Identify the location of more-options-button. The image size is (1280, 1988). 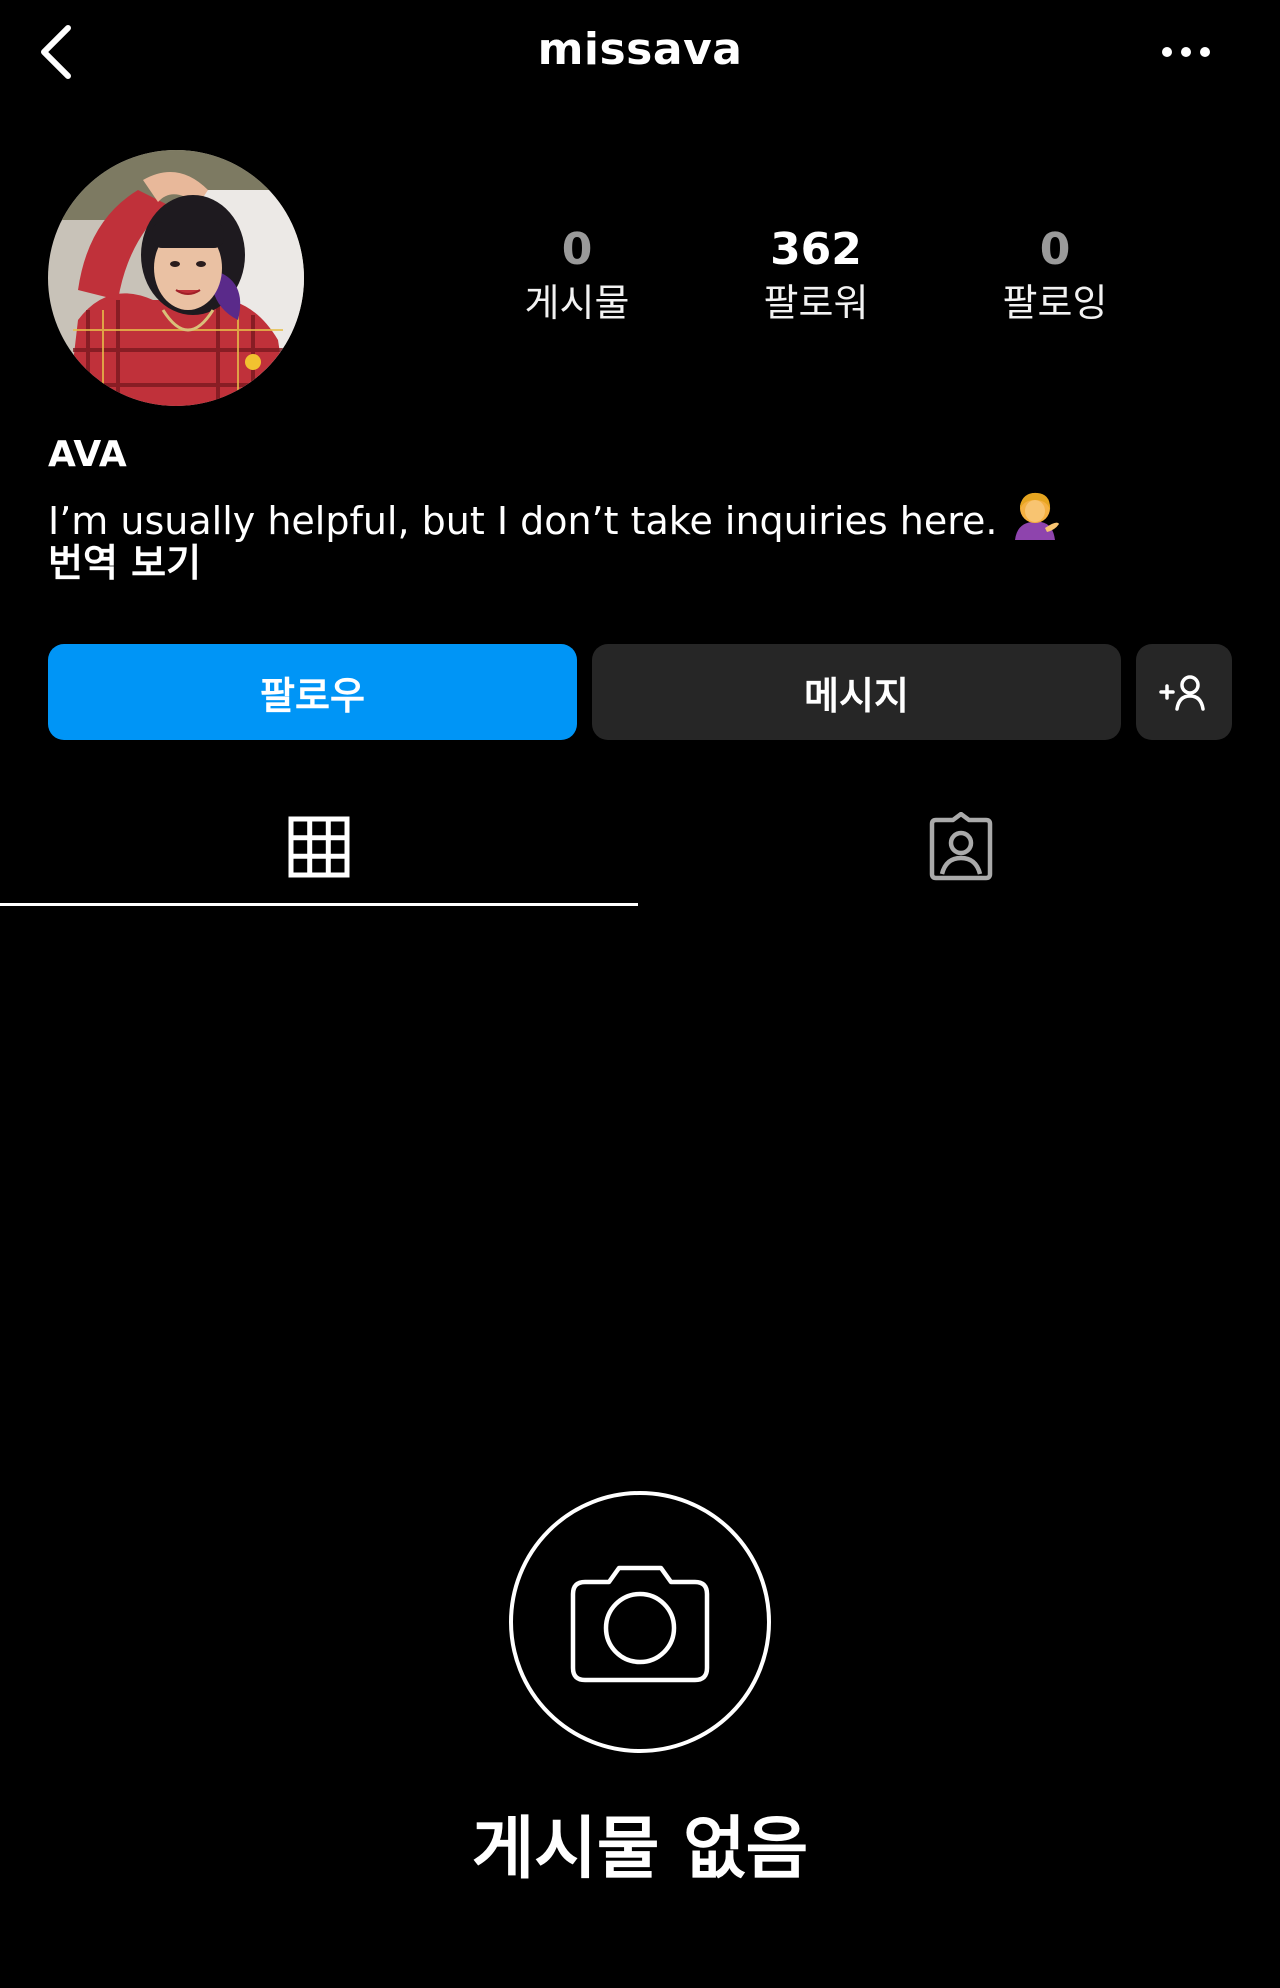
(1186, 52).